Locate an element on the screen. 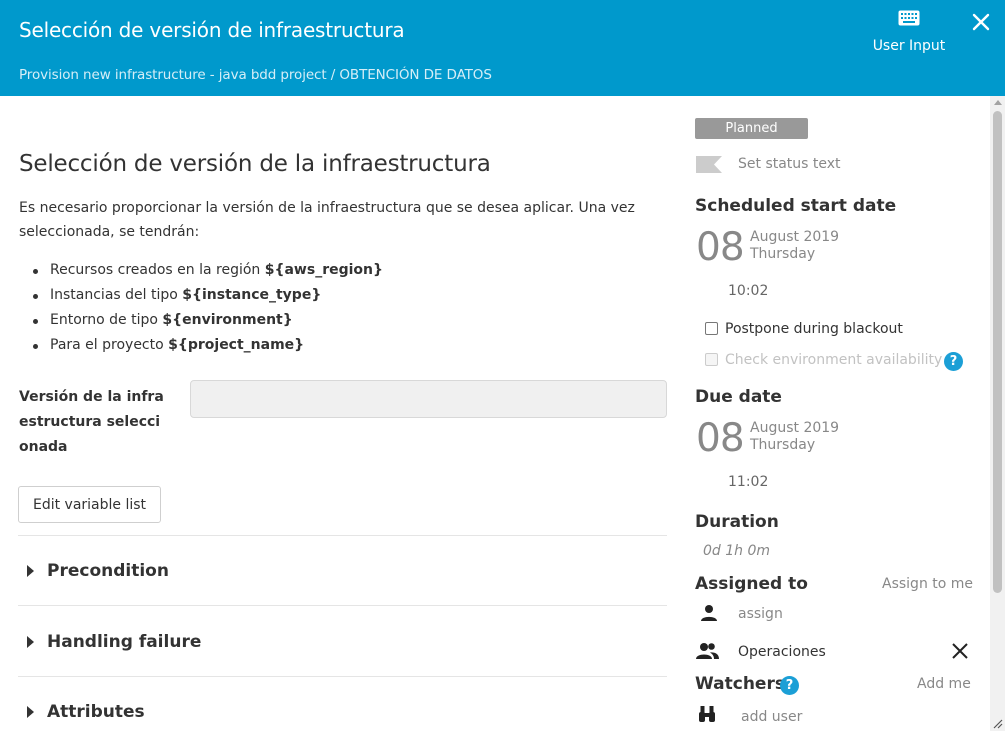  list-item: Entorno de tipo ${environment} is located at coordinates (206, 320).